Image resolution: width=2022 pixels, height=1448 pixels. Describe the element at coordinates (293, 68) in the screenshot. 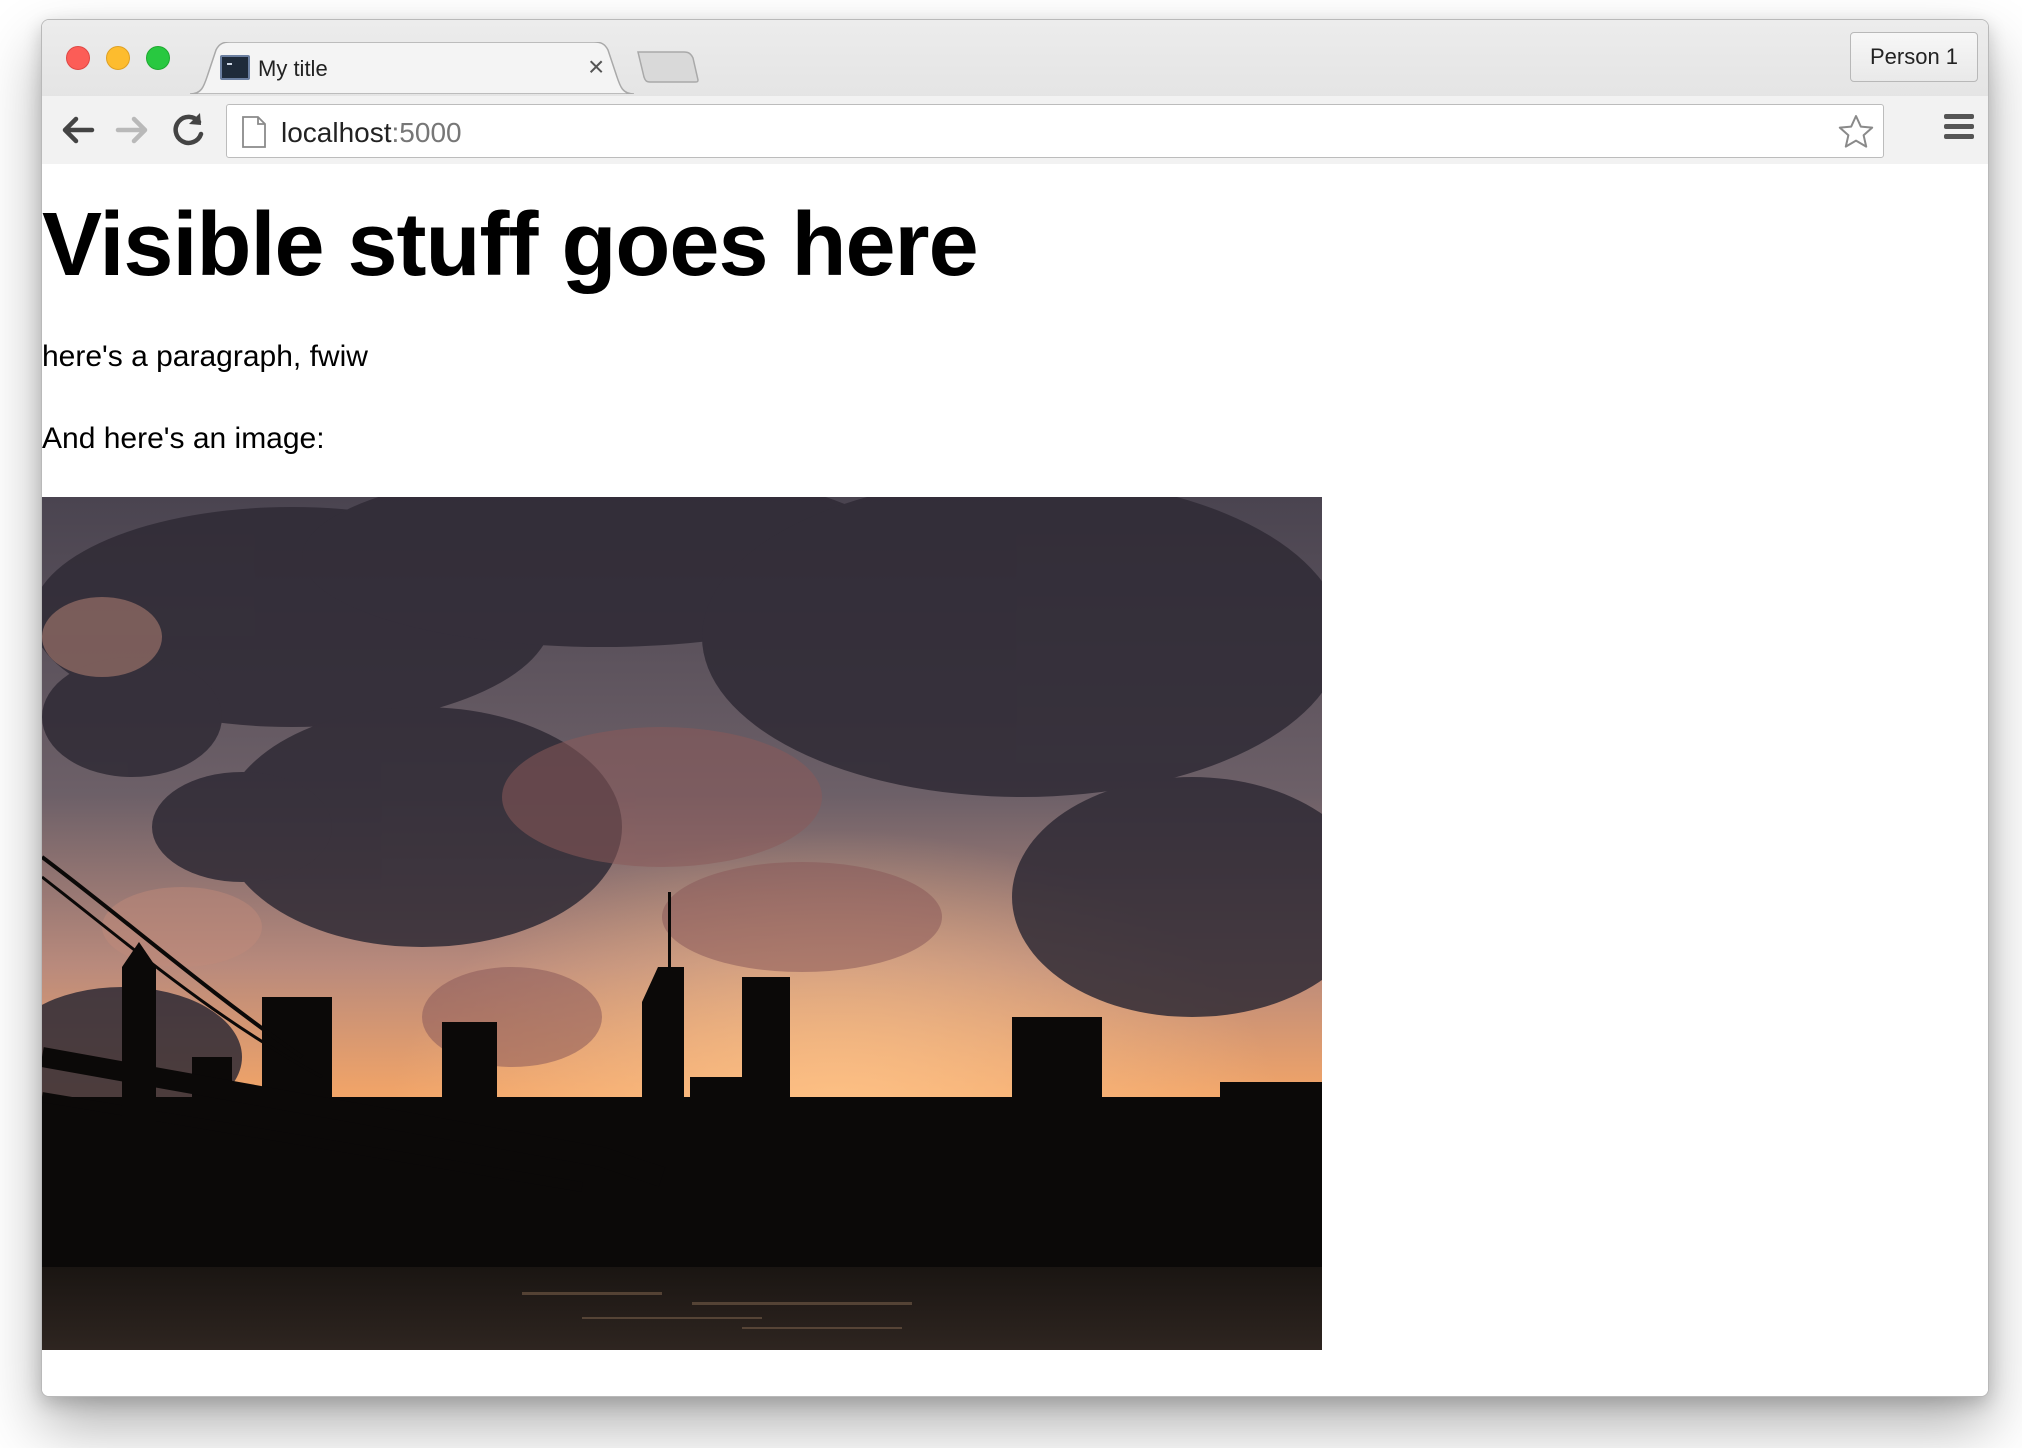

I see `tab-title: My title` at that location.